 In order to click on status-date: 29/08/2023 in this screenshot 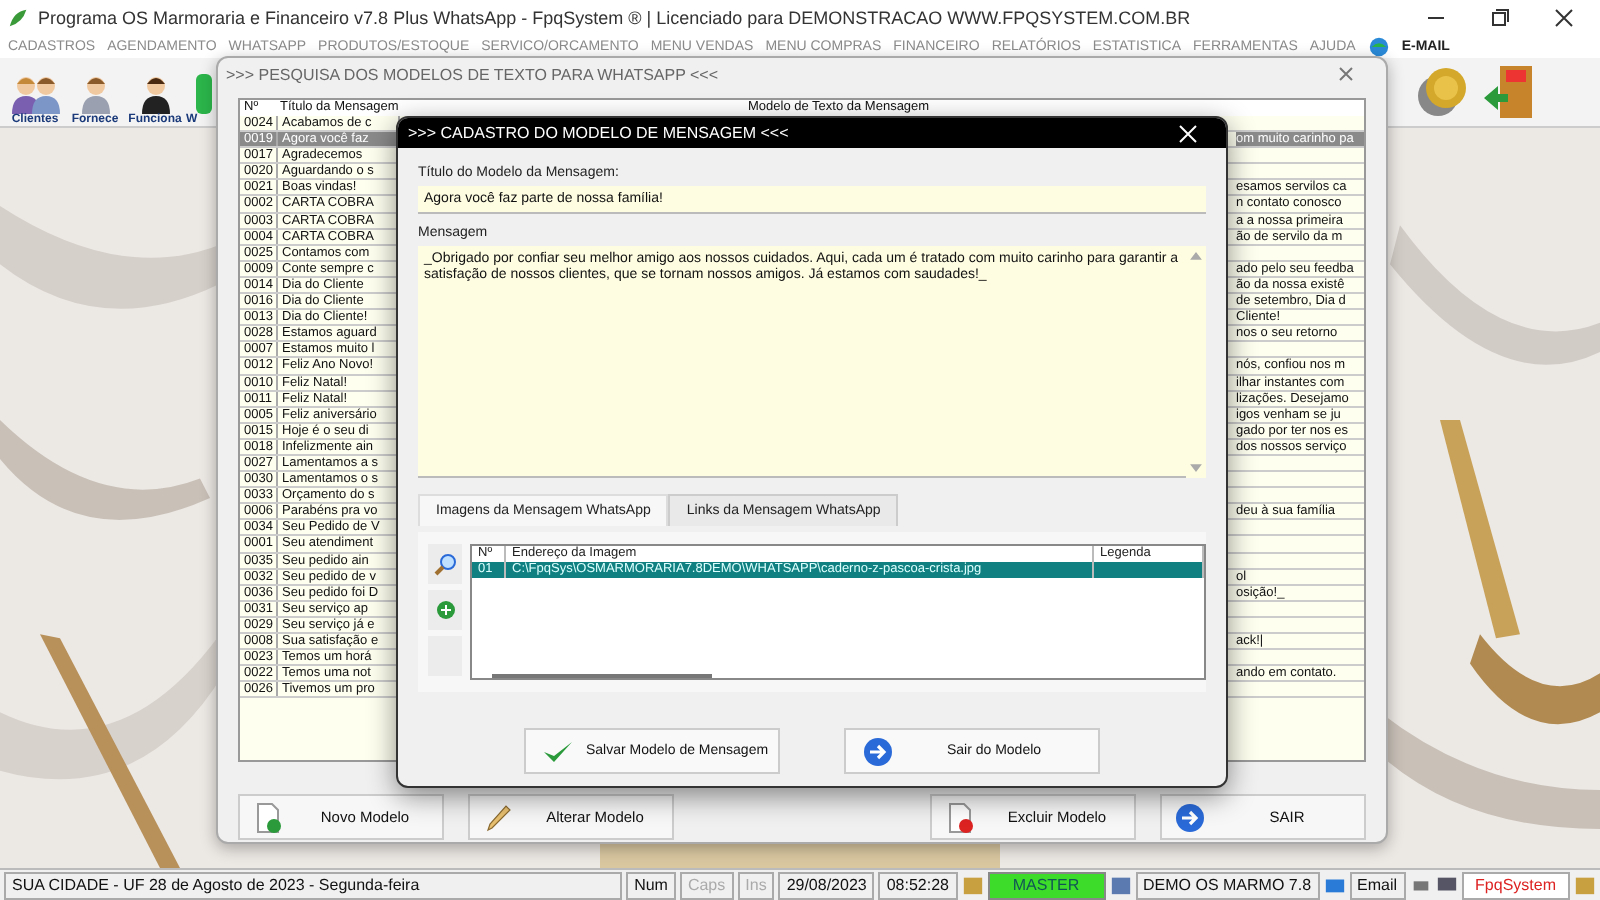, I will do `click(826, 885)`.